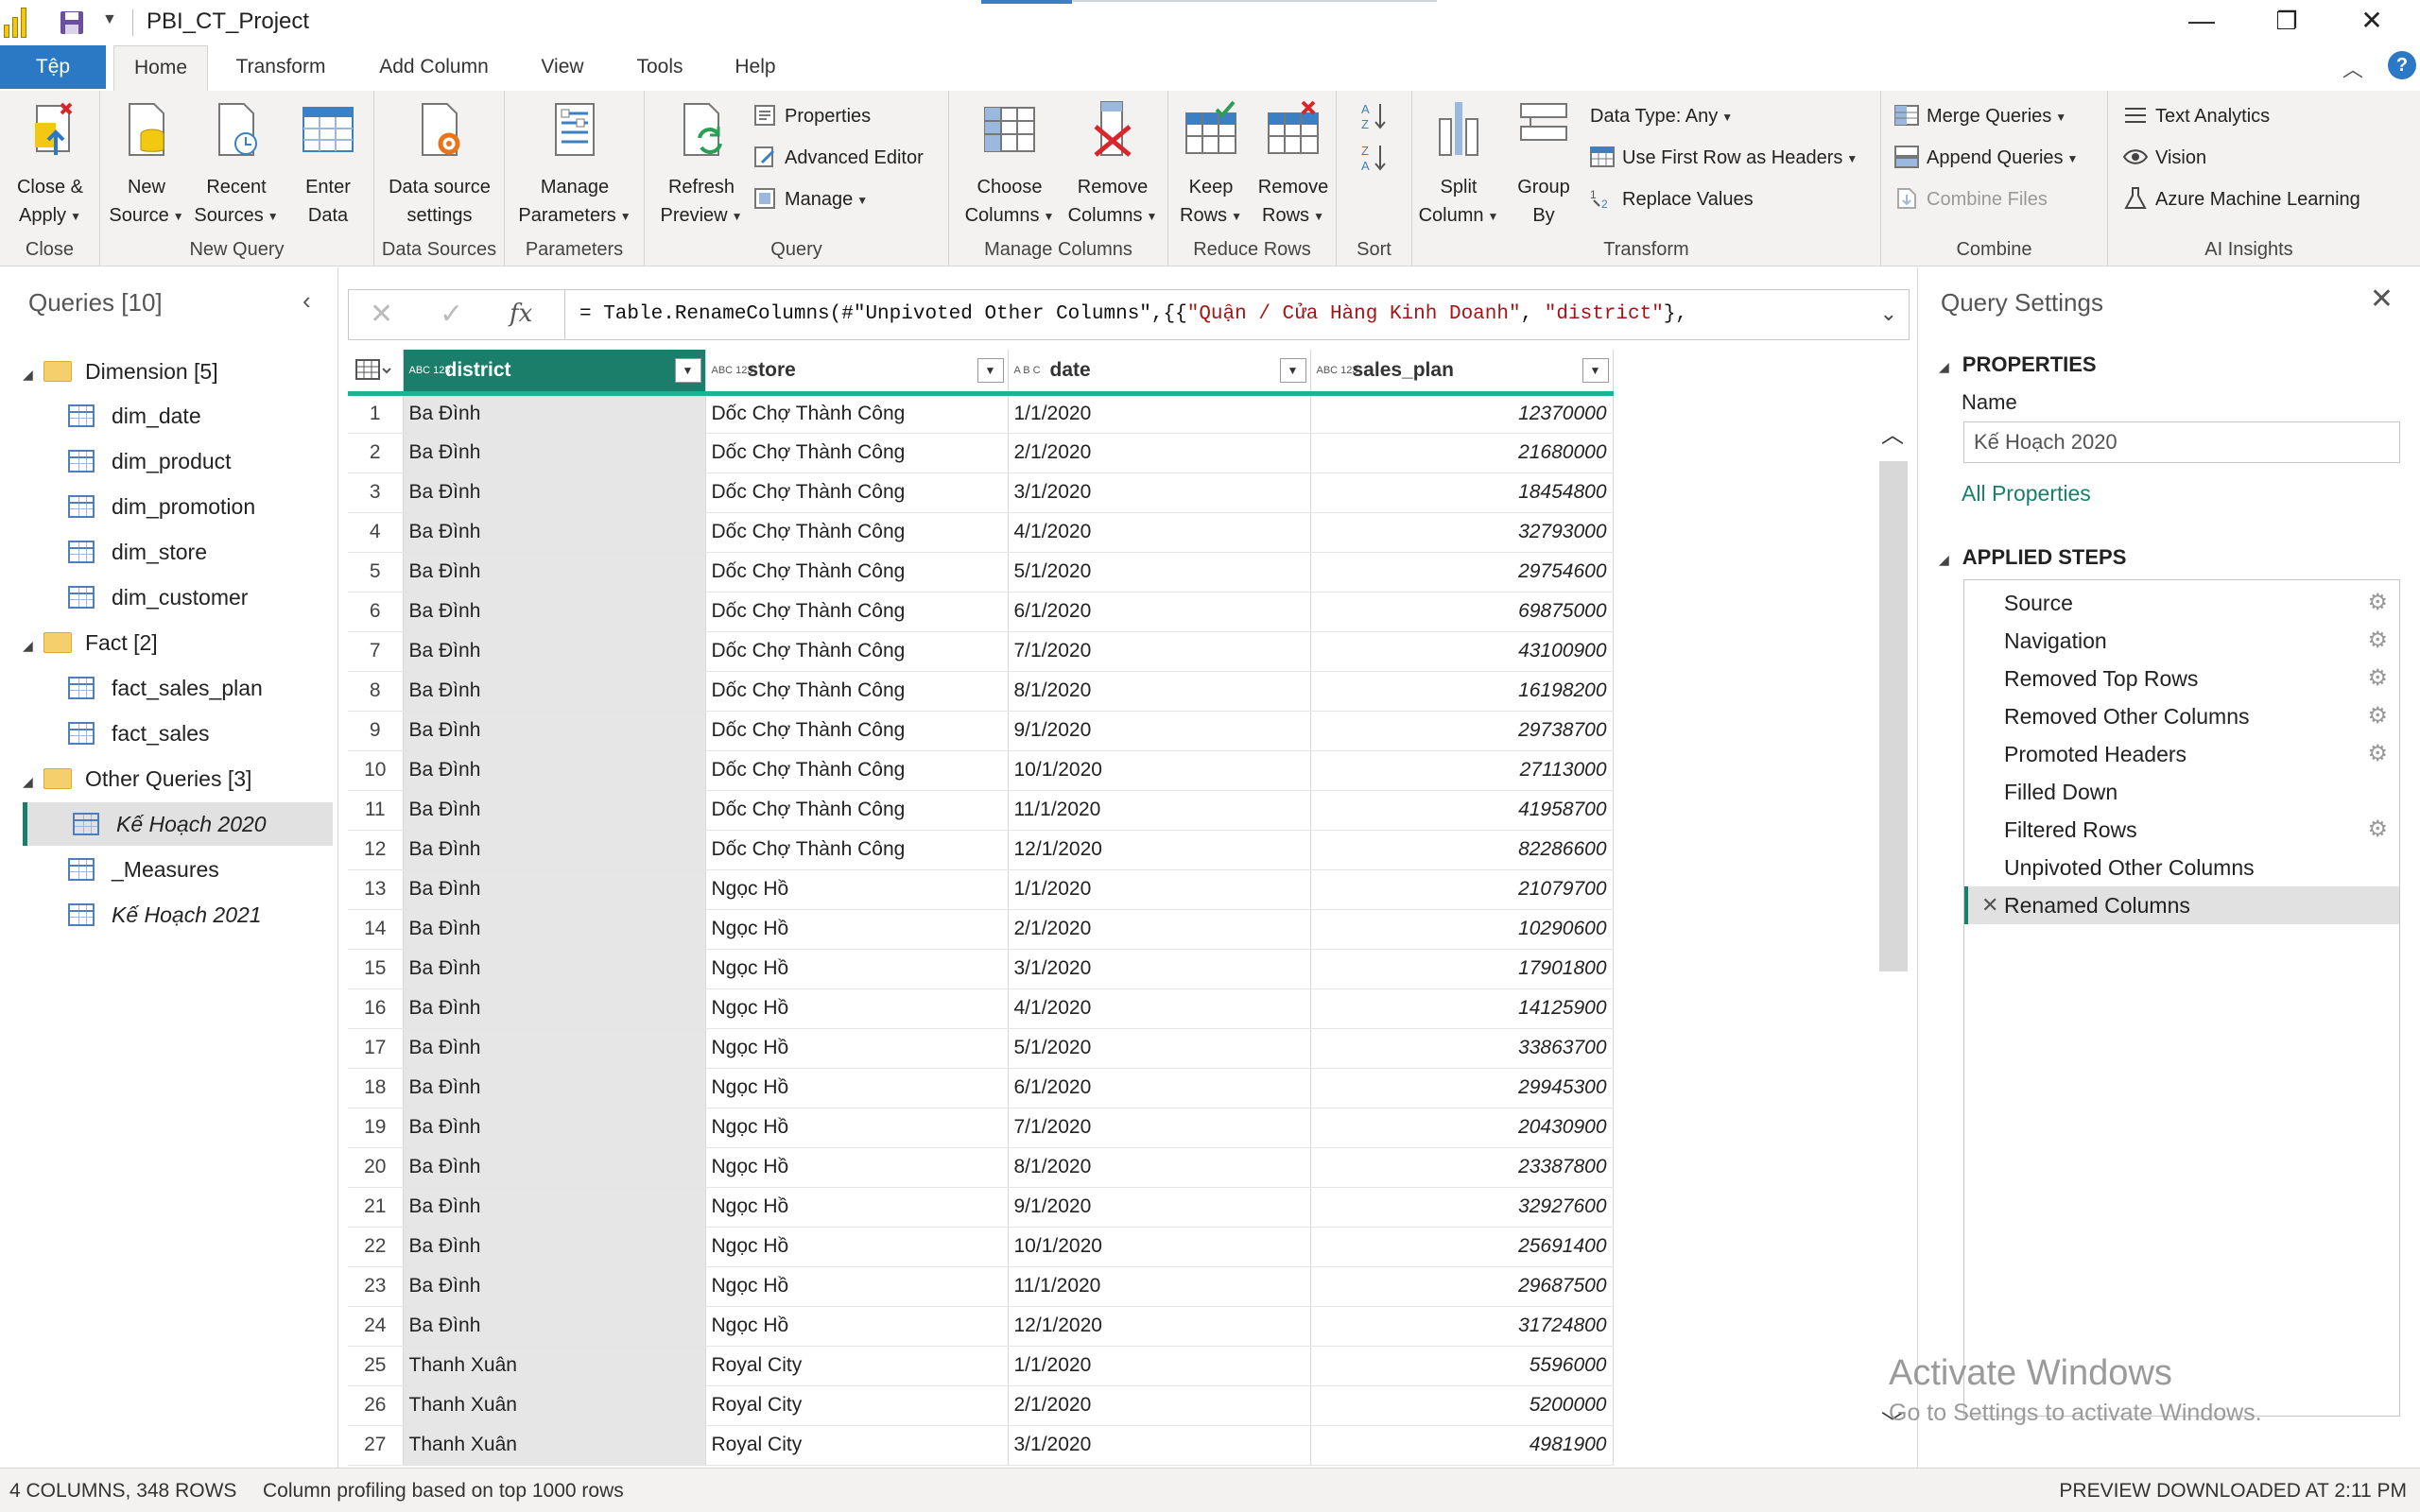 The image size is (2420, 1512). I want to click on cell-sales-plan: 23387800, so click(1462, 1167).